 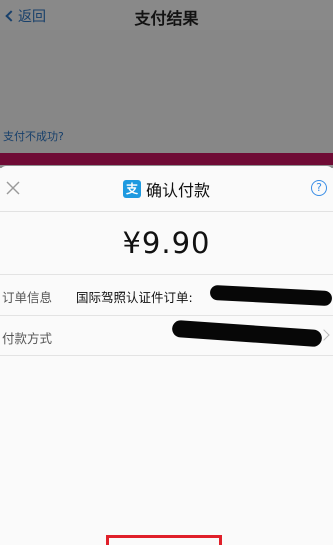 What do you see at coordinates (164, 540) in the screenshot?
I see `confirm-pay-button-highlight` at bounding box center [164, 540].